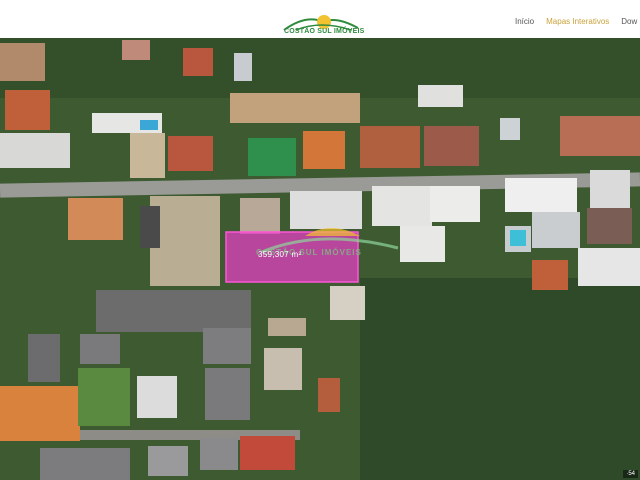 This screenshot has height=480, width=640. What do you see at coordinates (524, 21) in the screenshot?
I see `nav-link-inicio: Início` at bounding box center [524, 21].